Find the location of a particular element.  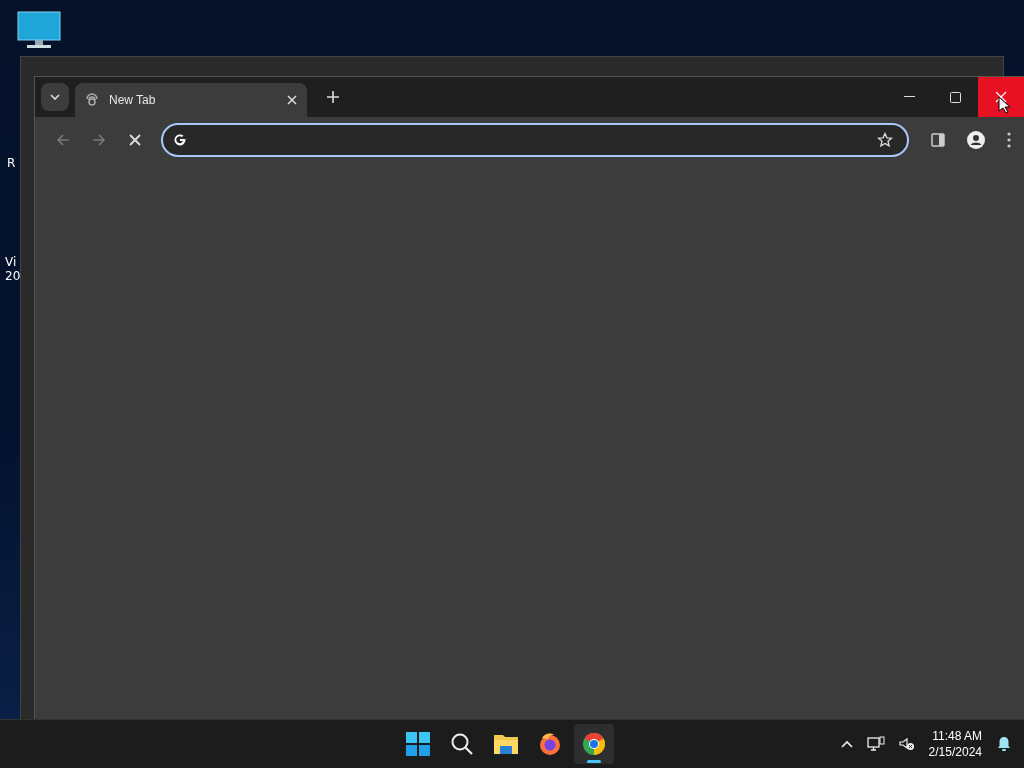

forward-icon is located at coordinates (99, 140).